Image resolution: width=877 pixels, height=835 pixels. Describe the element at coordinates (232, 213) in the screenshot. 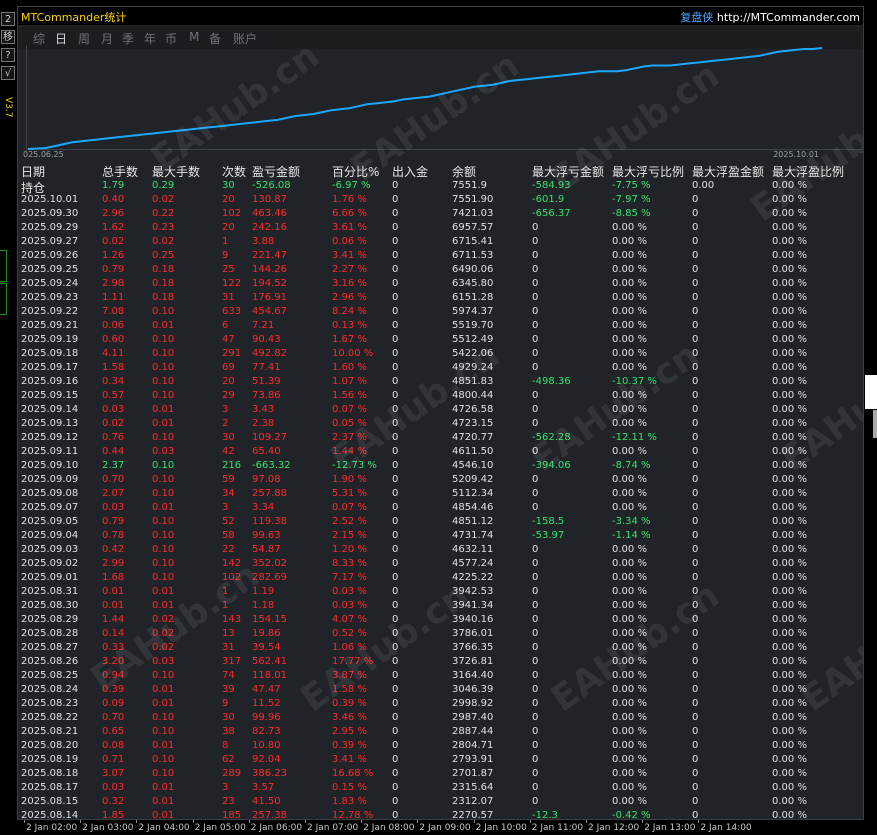

I see `cell-次数: 102` at that location.